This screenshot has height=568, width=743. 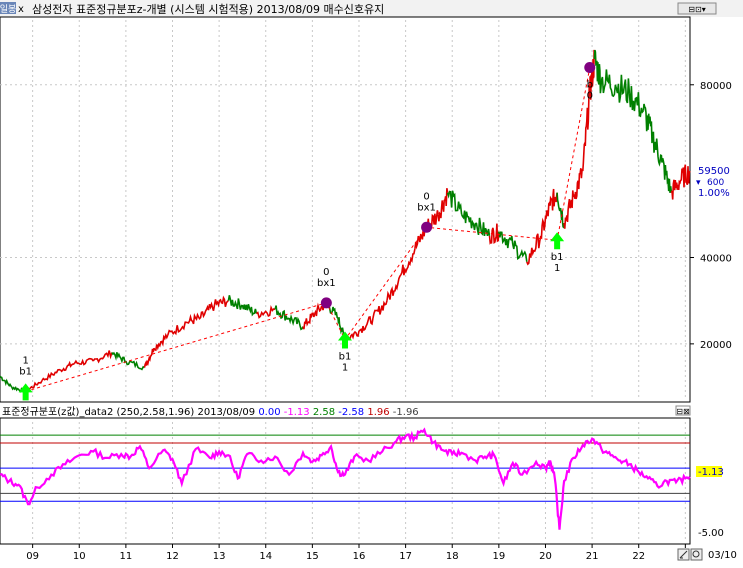 What do you see at coordinates (32, 556) in the screenshot?
I see `x-tick-label: 09` at bounding box center [32, 556].